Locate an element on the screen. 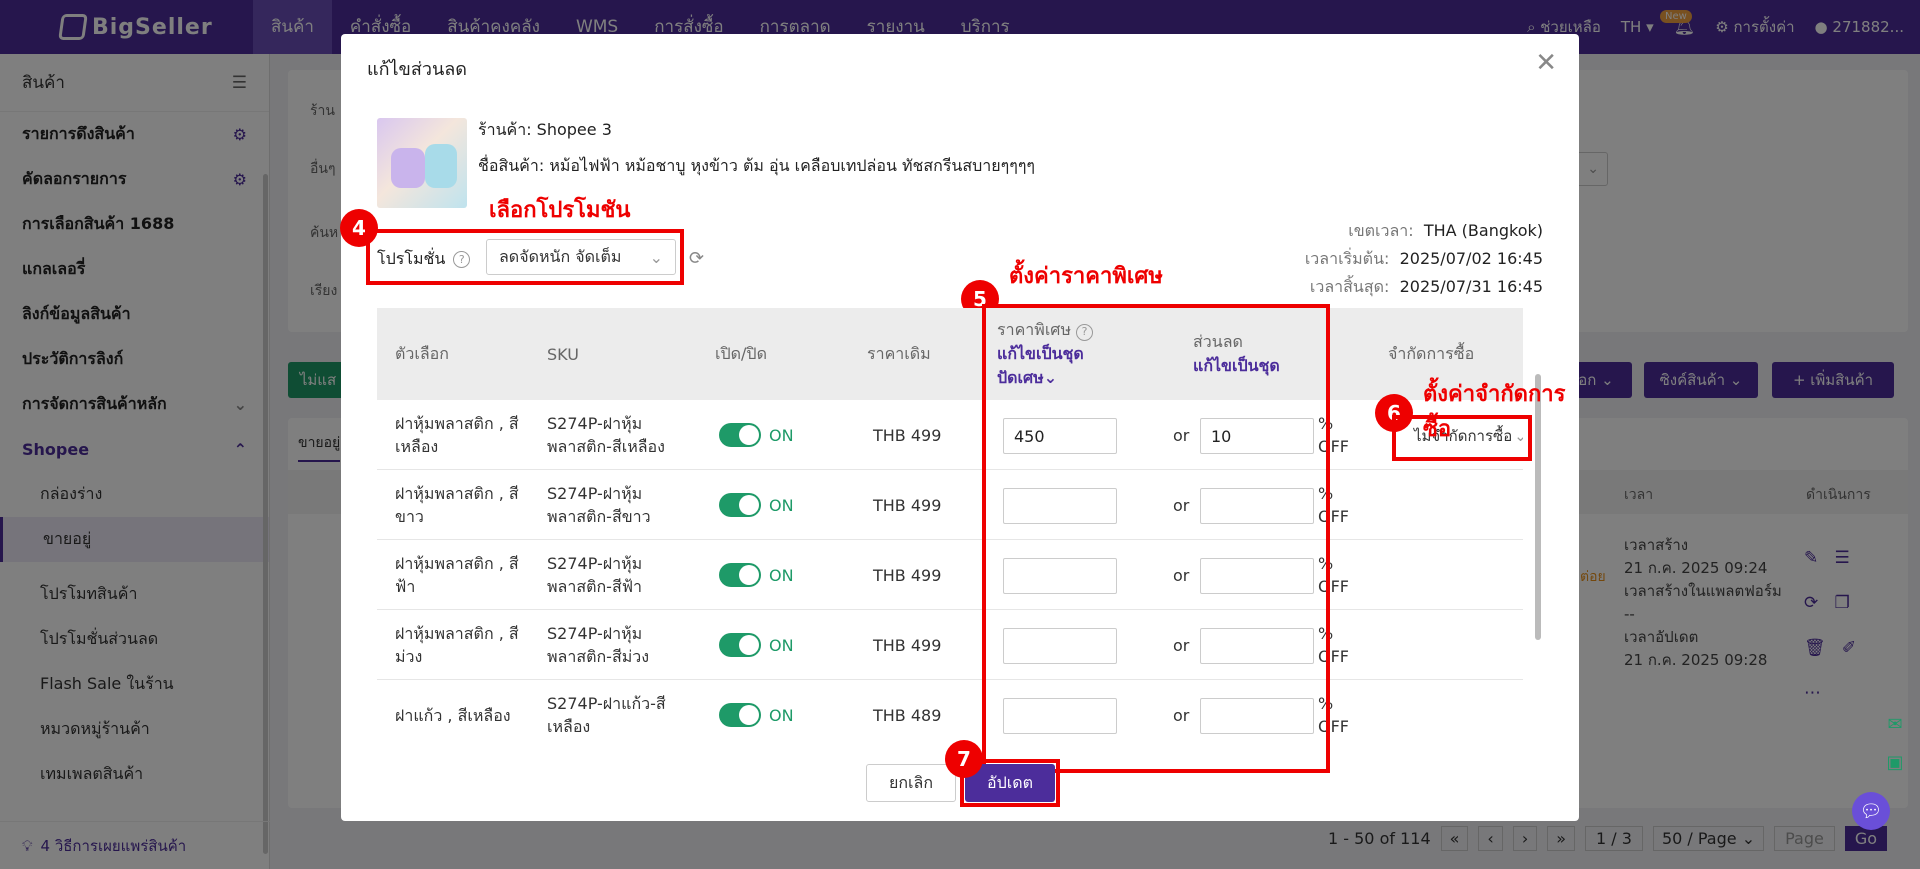  start-time-info: เวลาเริ่มต้น: 2025/07/02 16:45 is located at coordinates (1423, 258).